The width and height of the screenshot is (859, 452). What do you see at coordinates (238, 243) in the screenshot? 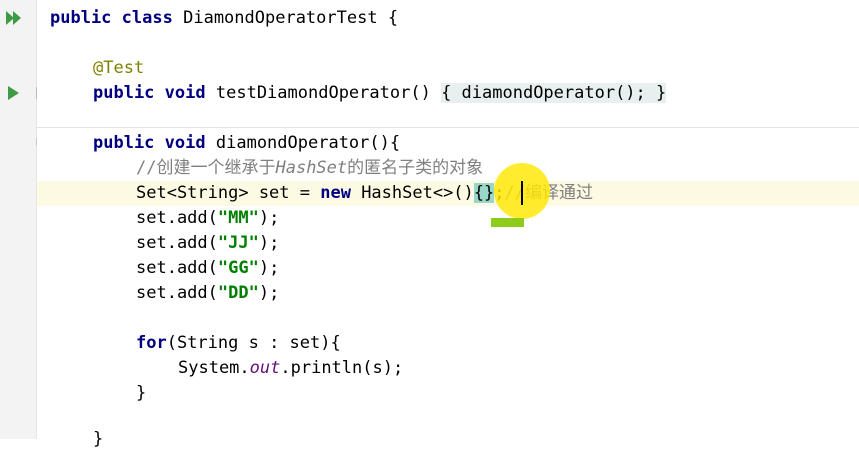
I see `string-literal: "JJ"` at bounding box center [238, 243].